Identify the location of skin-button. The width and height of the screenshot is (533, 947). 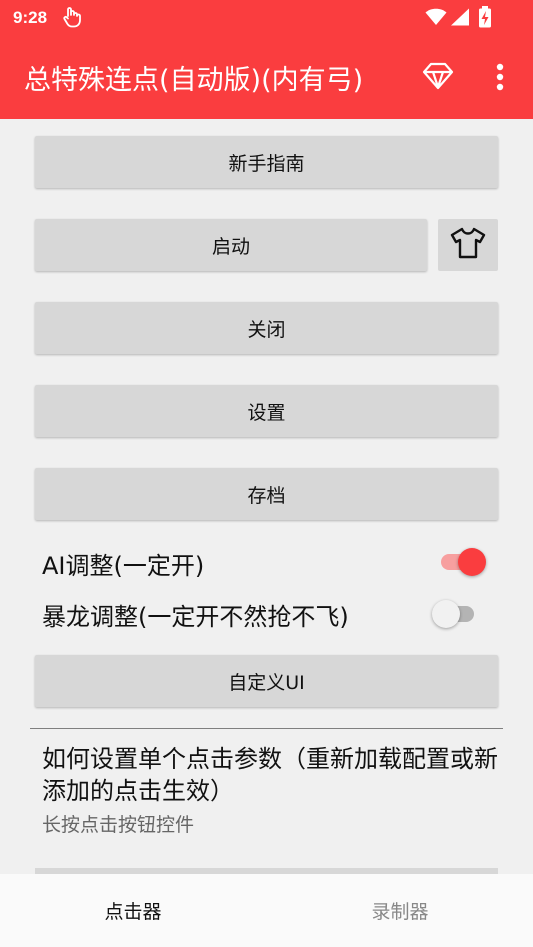
(468, 245).